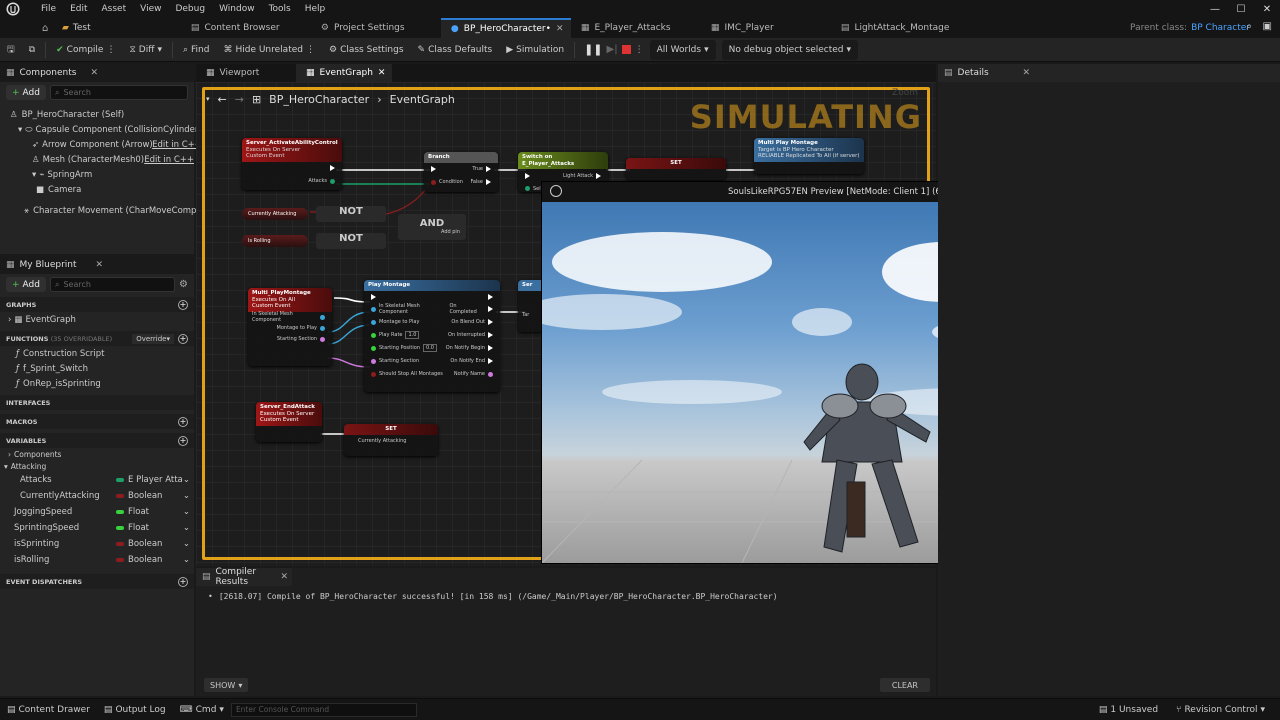  Describe the element at coordinates (1267, 26) in the screenshot. I see `toggle-panel-icon: ▣` at that location.